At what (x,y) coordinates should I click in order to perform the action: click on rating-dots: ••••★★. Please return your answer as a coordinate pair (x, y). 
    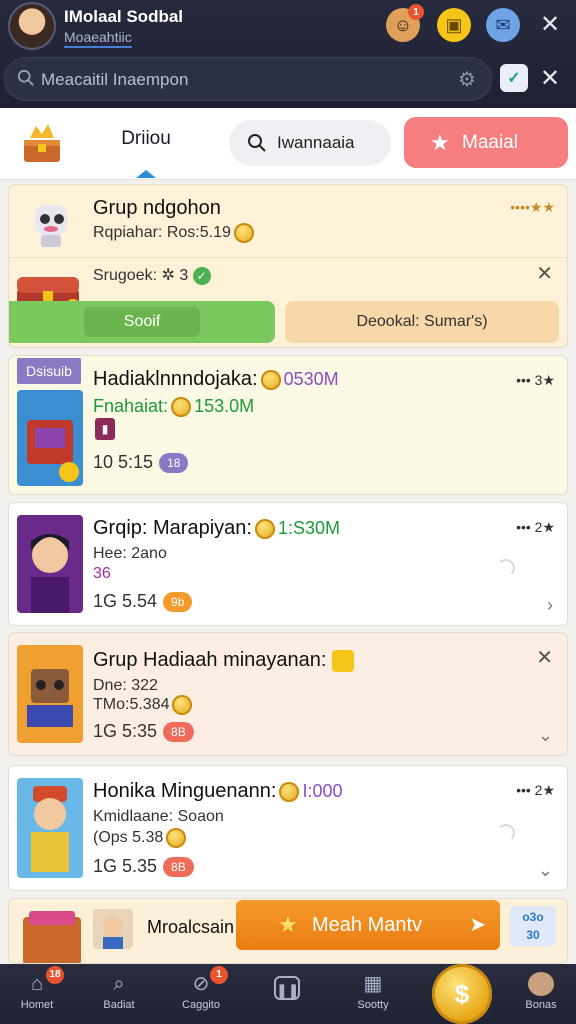
    Looking at the image, I should click on (532, 207).